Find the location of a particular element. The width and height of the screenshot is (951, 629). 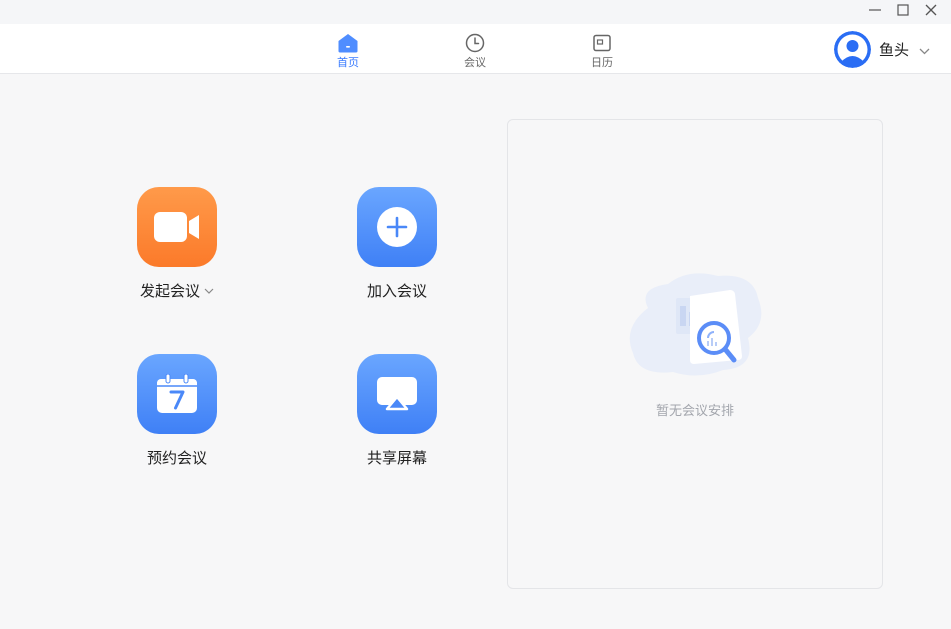

home-icon is located at coordinates (348, 43).